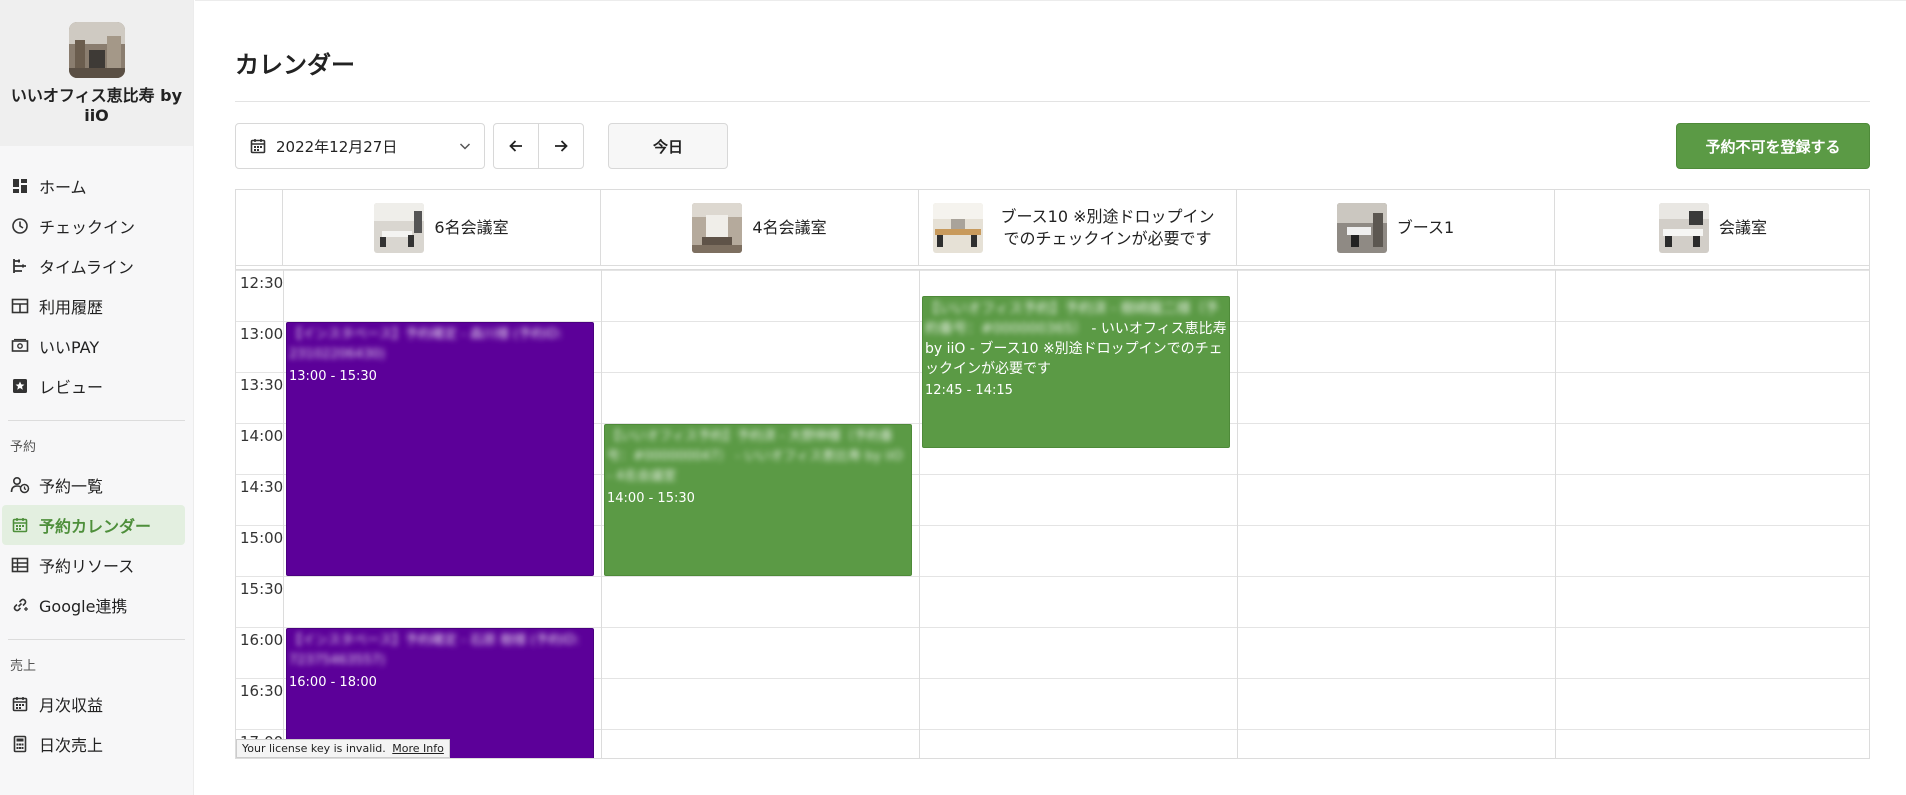 This screenshot has width=1906, height=795. Describe the element at coordinates (969, 390) in the screenshot. I see `event-time: 12:45 - 14:15` at that location.